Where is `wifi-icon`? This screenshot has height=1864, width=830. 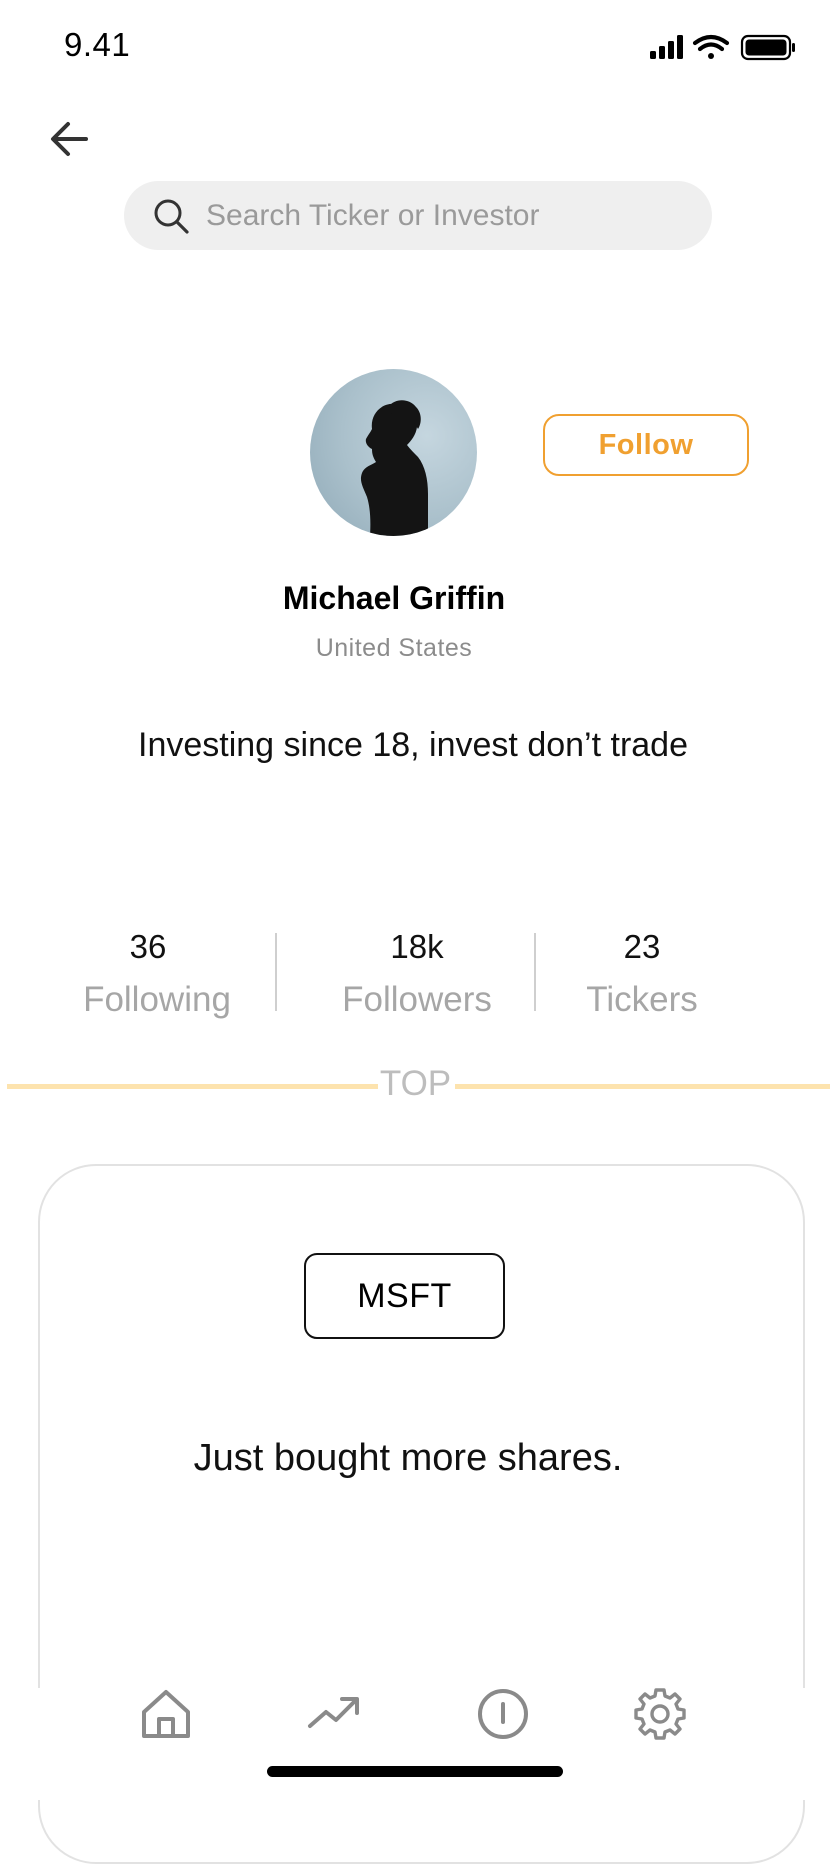 wifi-icon is located at coordinates (711, 46).